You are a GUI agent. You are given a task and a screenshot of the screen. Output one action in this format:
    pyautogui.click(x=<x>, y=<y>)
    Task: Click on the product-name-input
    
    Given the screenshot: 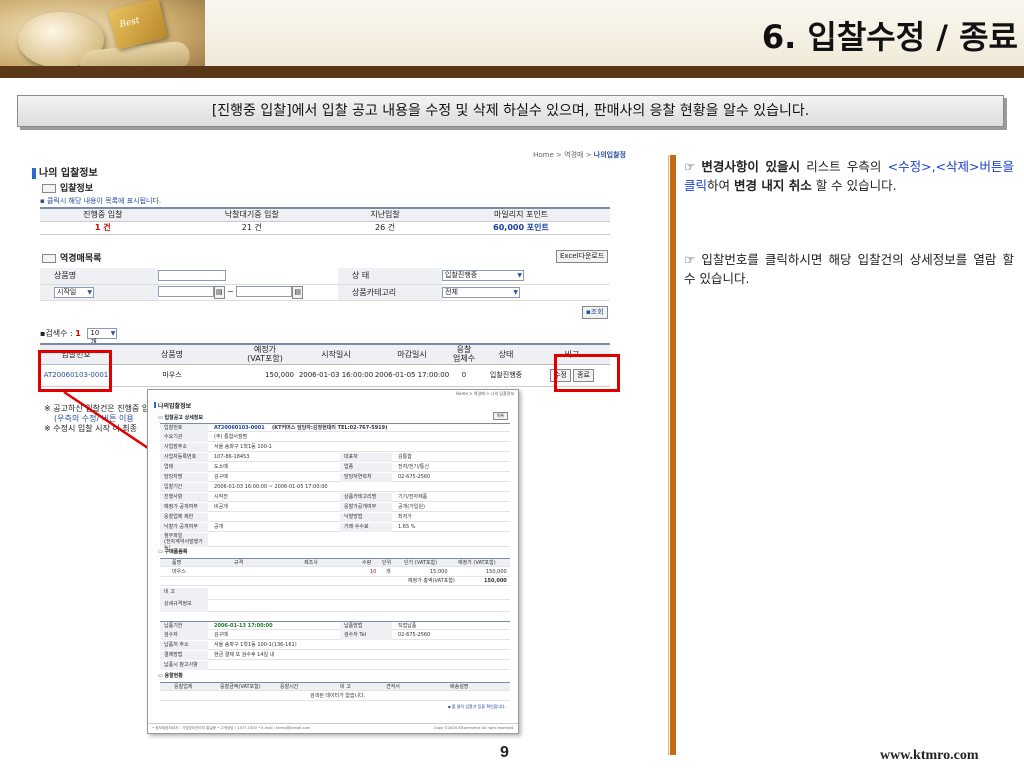 What is the action you would take?
    pyautogui.click(x=192, y=276)
    